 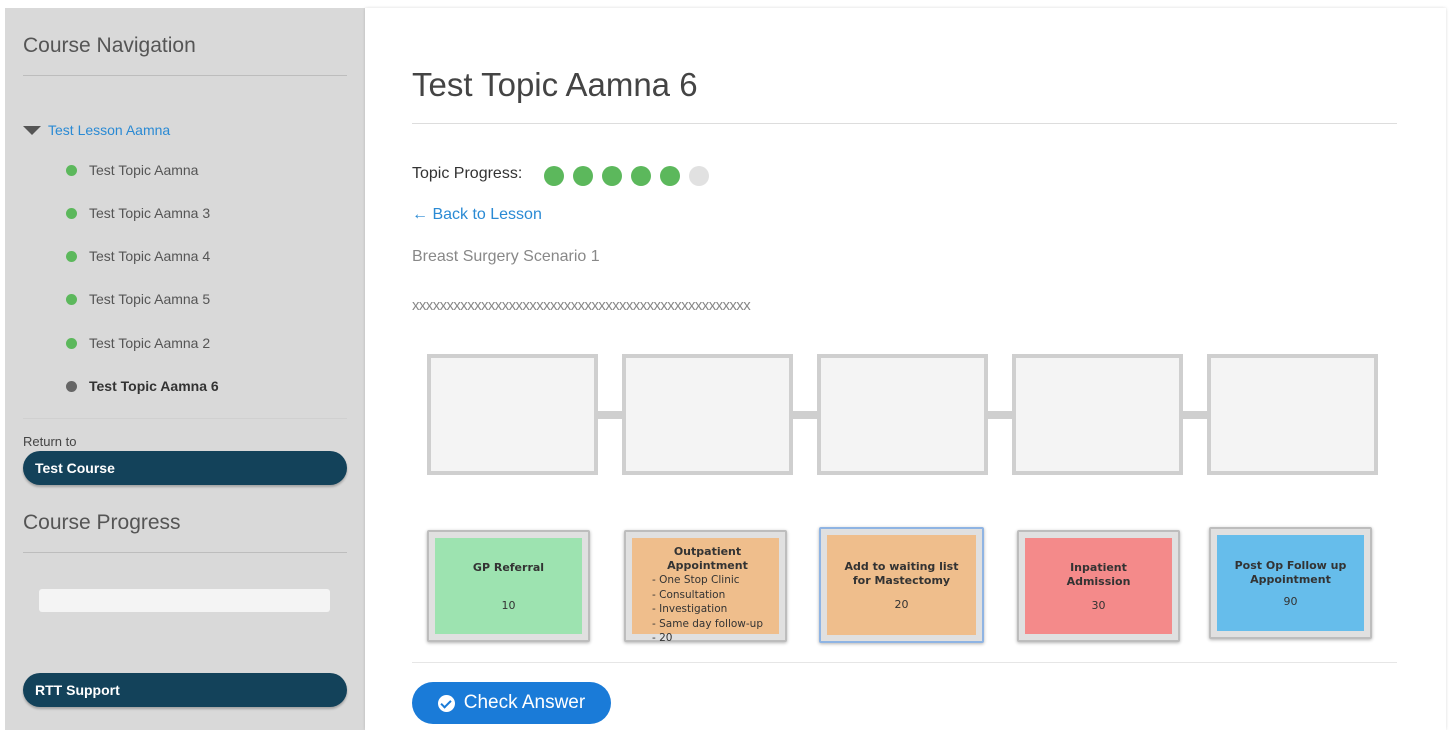 I want to click on lesson-toggle: Test Lesson Aamna, so click(x=96, y=130).